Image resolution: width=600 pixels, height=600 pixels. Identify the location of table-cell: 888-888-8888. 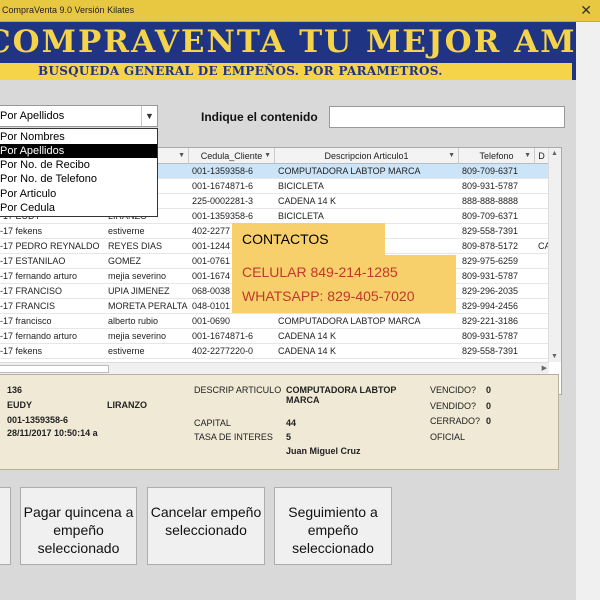
(490, 201).